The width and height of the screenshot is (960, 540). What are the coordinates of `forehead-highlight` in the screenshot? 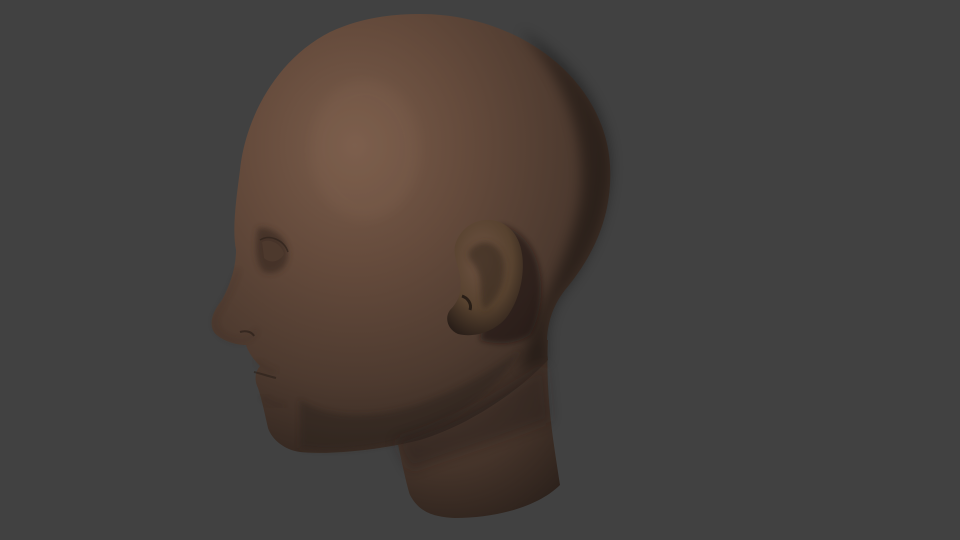 It's located at (365, 150).